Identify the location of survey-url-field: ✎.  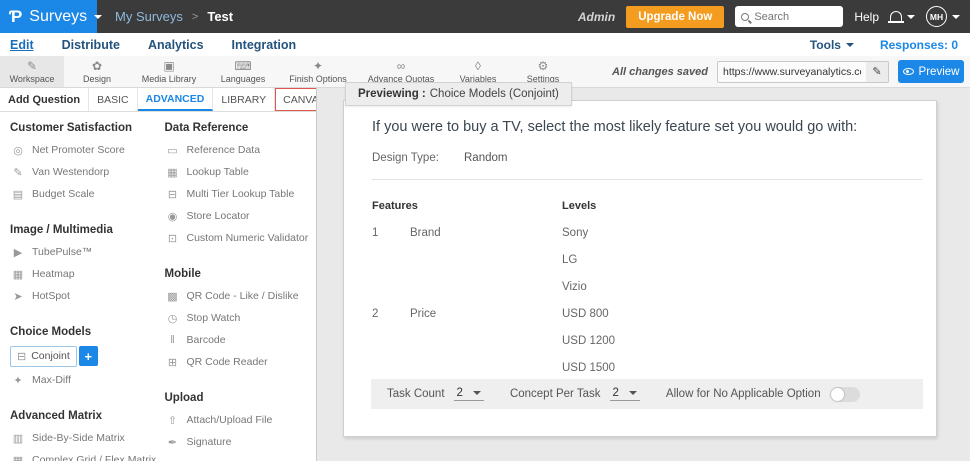
(803, 71).